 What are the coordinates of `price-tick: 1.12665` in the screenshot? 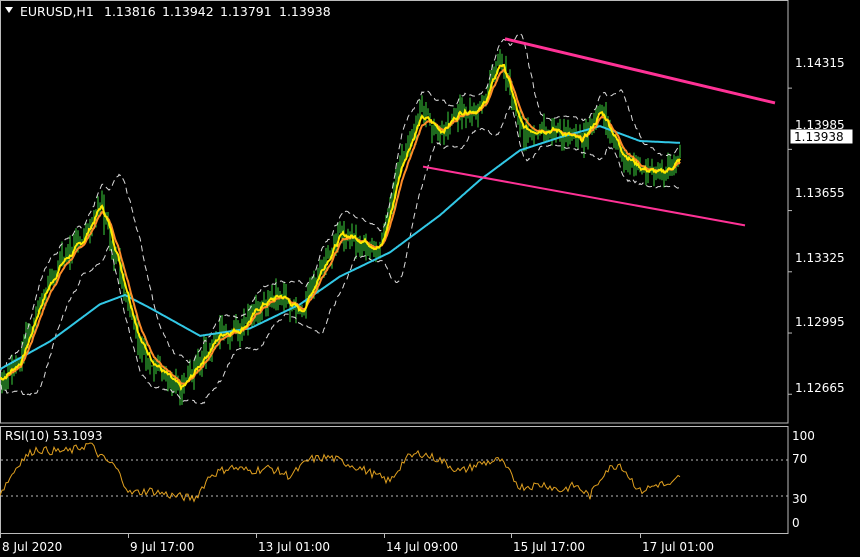 It's located at (820, 388).